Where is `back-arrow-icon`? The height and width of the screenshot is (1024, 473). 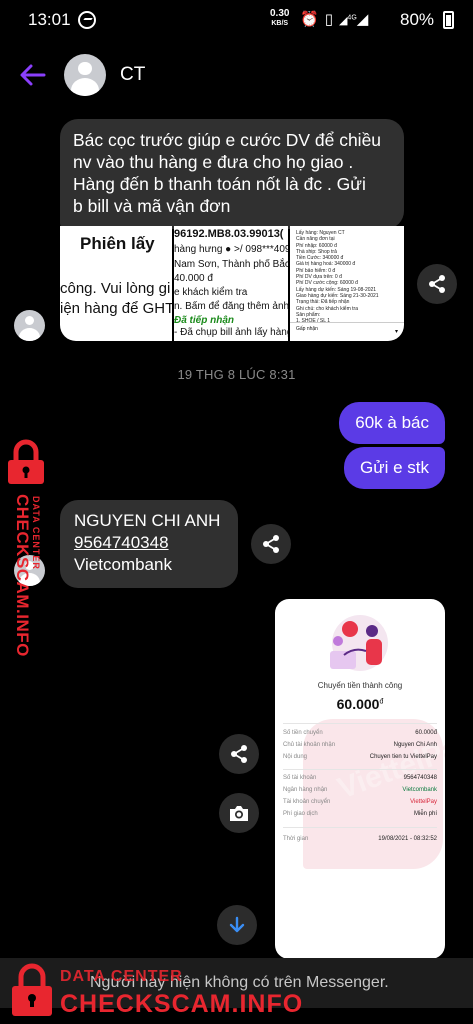 back-arrow-icon is located at coordinates (33, 75).